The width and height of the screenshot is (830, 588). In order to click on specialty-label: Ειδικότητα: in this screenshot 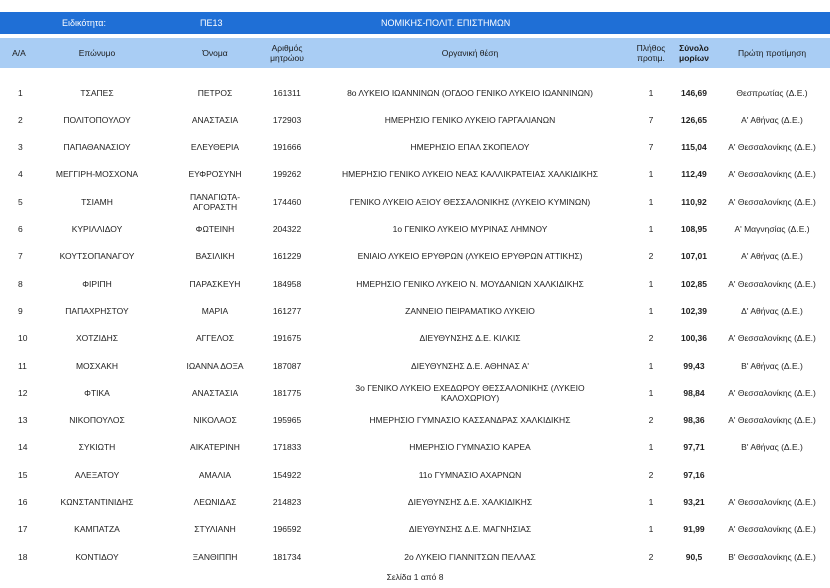, I will do `click(84, 23)`.